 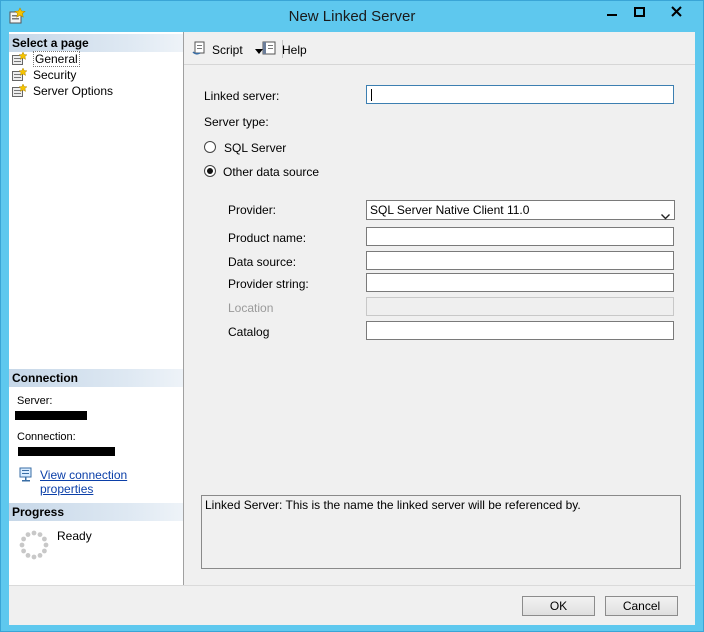 I want to click on progress-status: Ready, so click(x=74, y=536).